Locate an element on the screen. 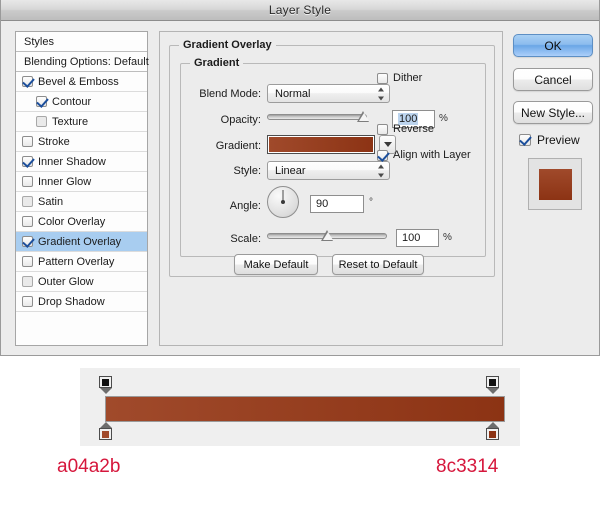  styles-list-item-label: Gradient Overlay is located at coordinates (80, 241).